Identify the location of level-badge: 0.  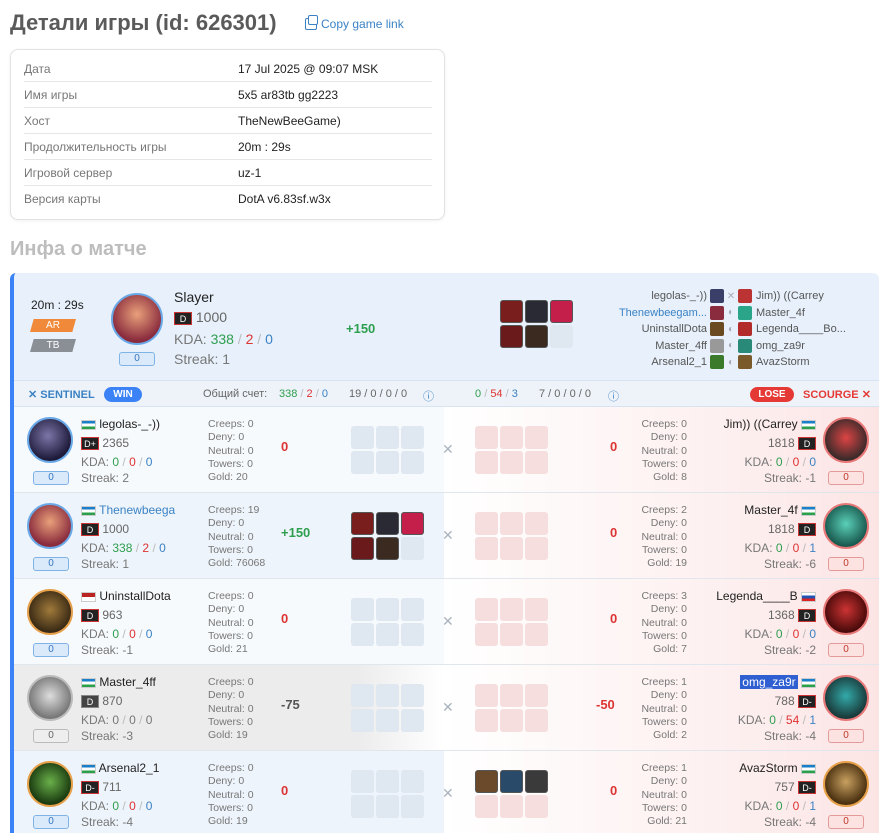
(846, 564).